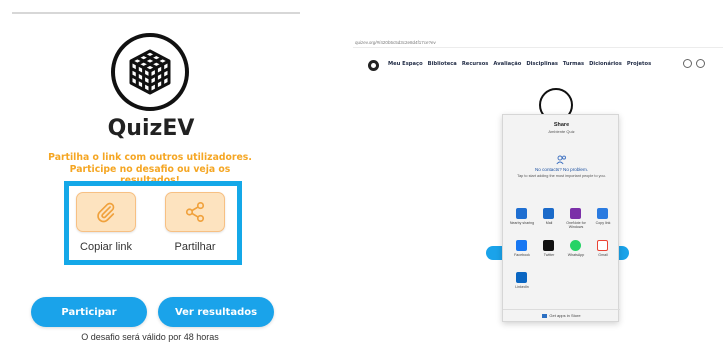 This screenshot has width=723, height=342. I want to click on share-app-nearby-sharing: Nearby sharing, so click(522, 222).